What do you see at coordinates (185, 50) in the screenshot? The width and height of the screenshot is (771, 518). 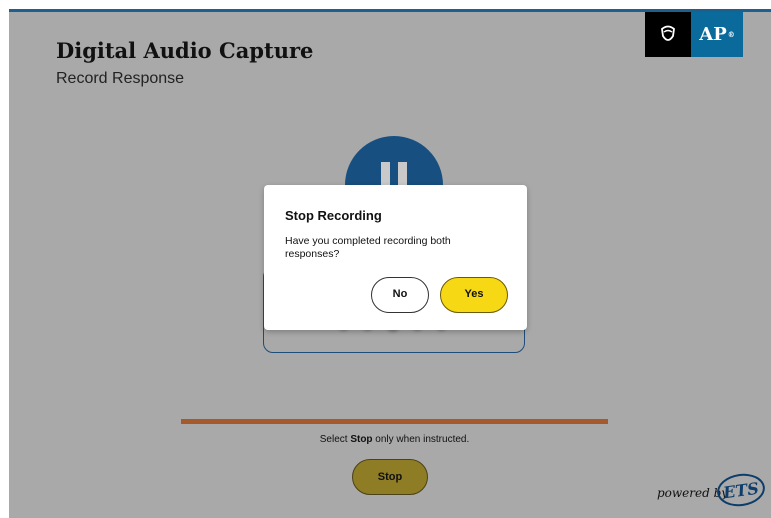 I see `page-title: Digital Audio Capture` at bounding box center [185, 50].